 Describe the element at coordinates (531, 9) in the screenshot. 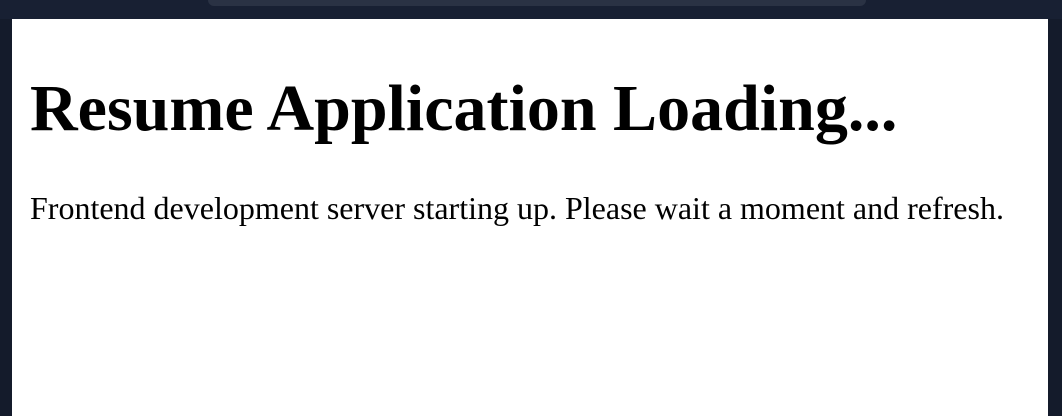

I see `browser-top-frame` at that location.